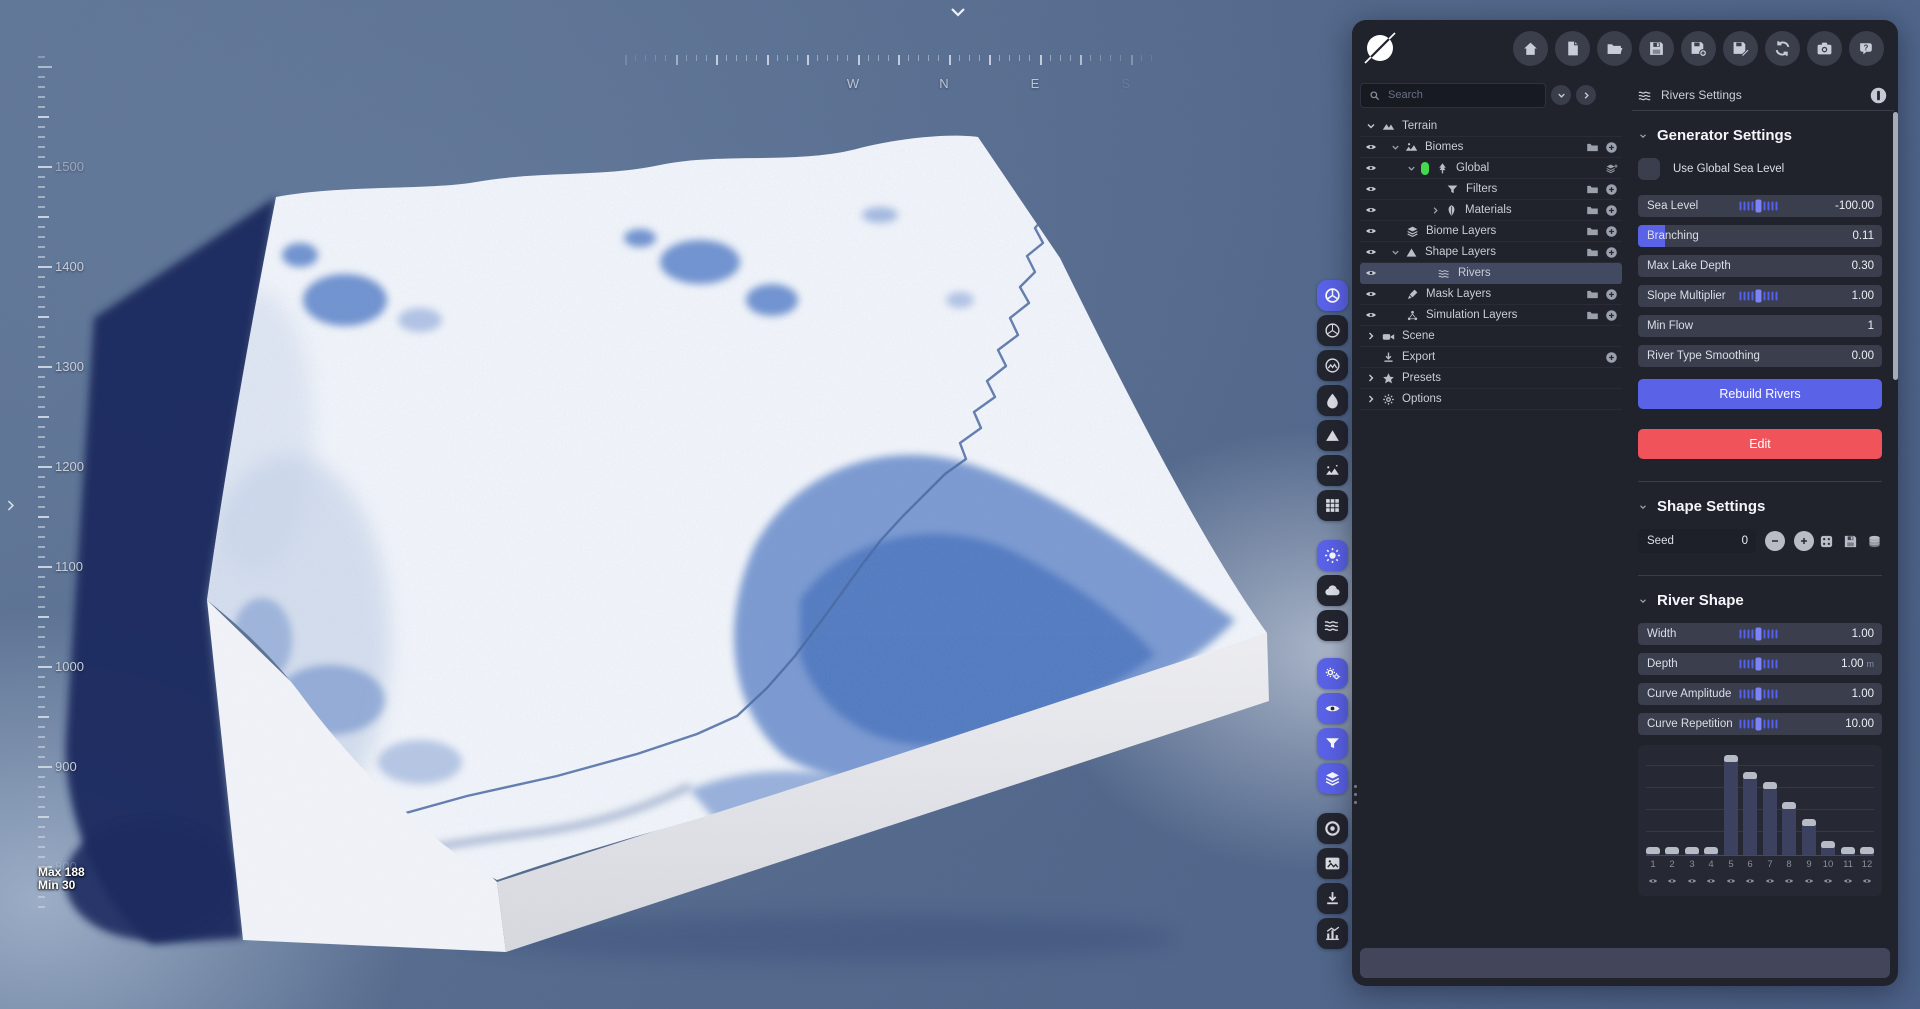 This screenshot has height=1009, width=1920. What do you see at coordinates (1332, 673) in the screenshot?
I see `auto-rebuild-toggle-button` at bounding box center [1332, 673].